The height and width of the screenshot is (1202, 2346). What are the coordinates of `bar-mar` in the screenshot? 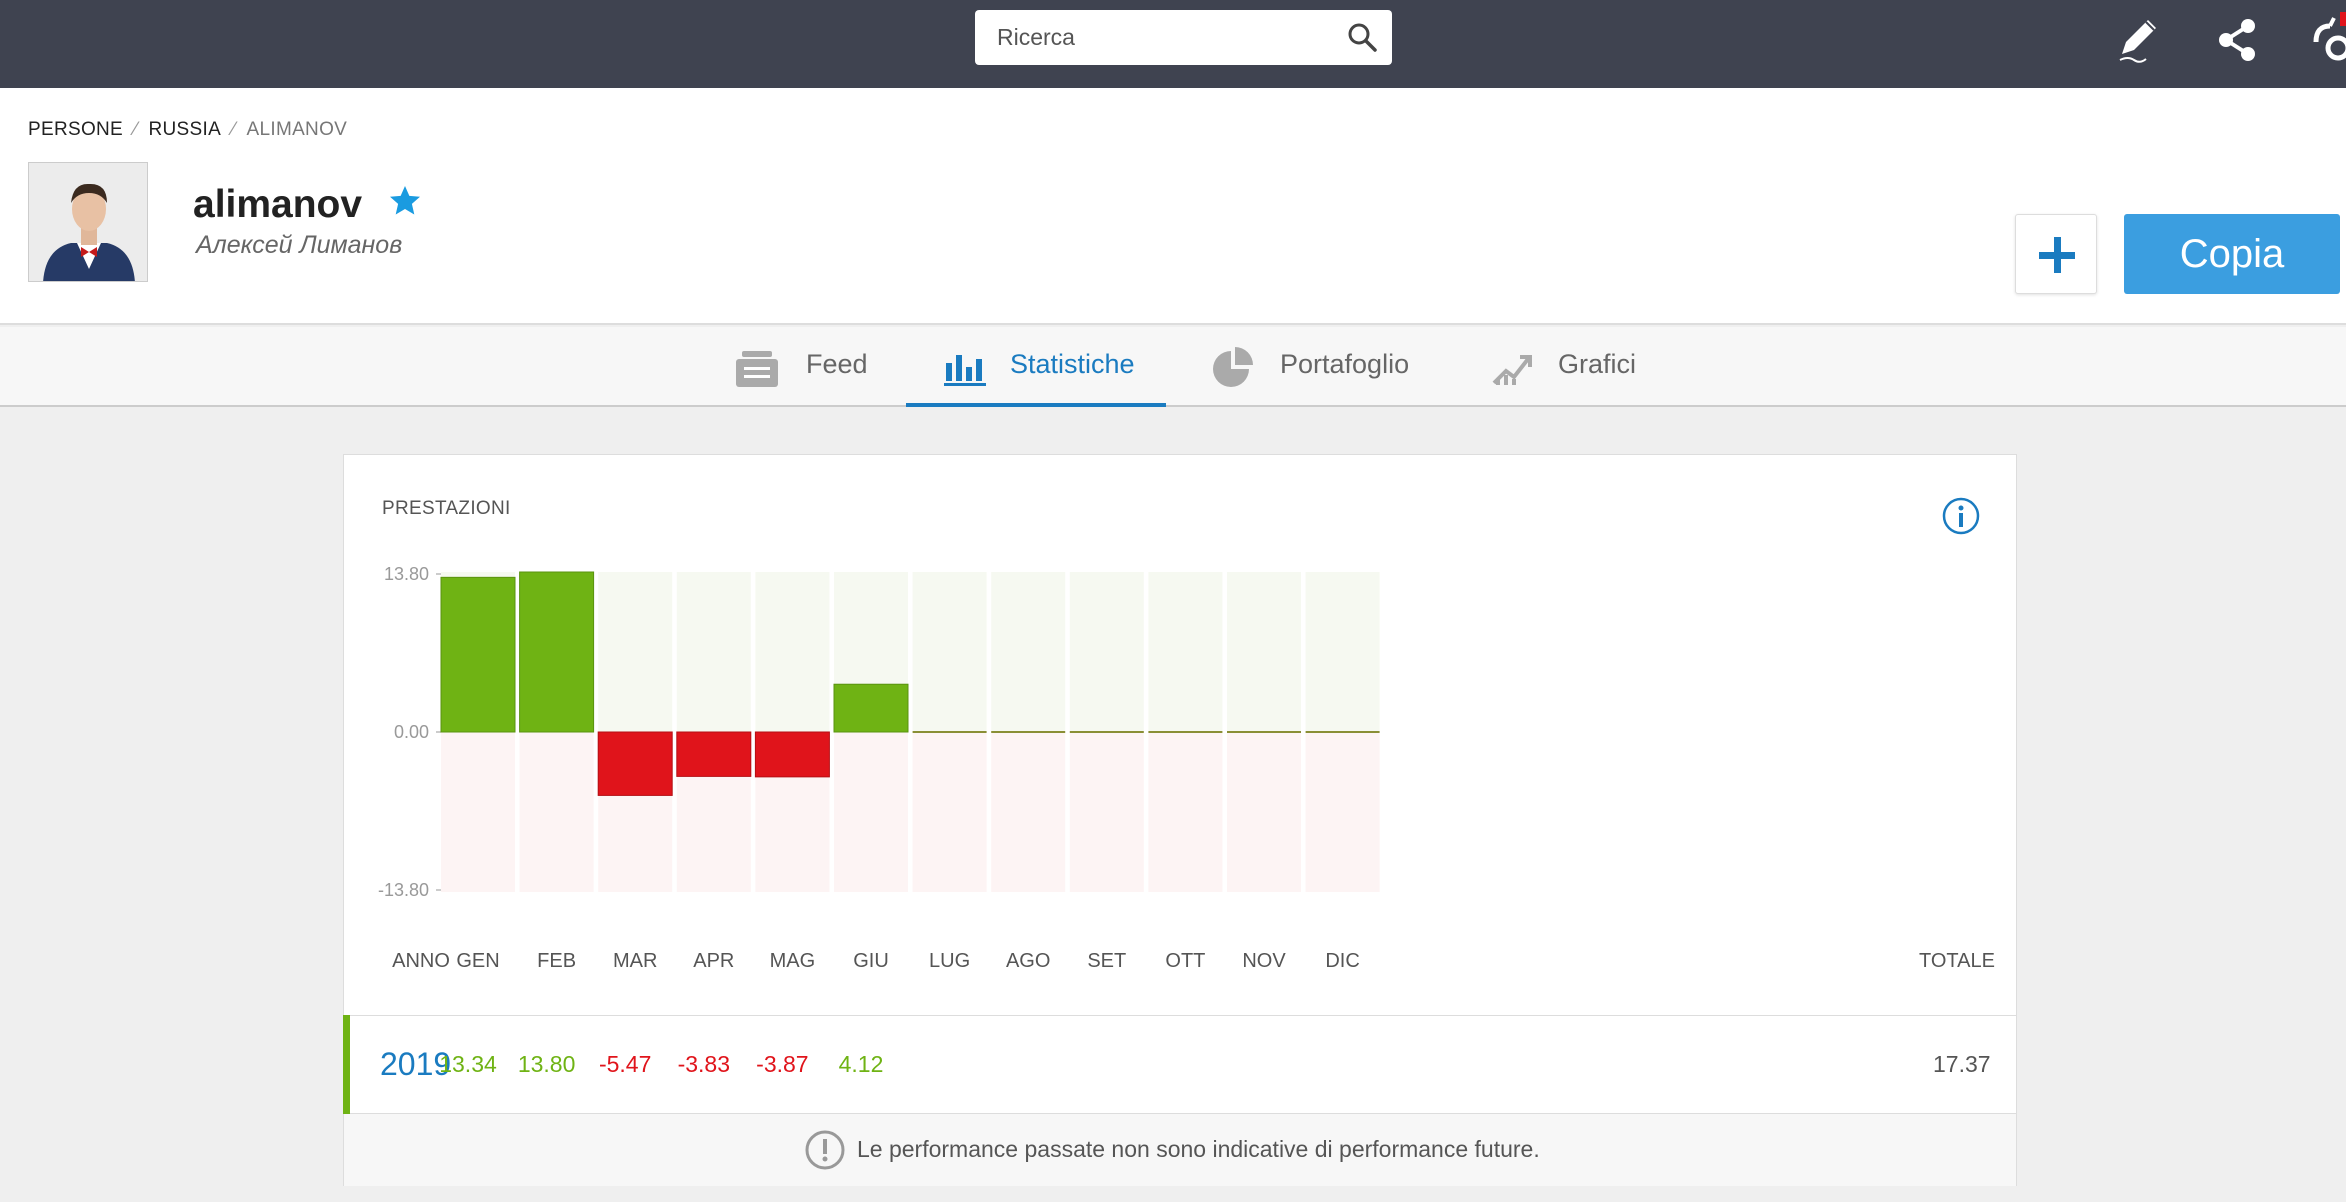 It's located at (635, 763).